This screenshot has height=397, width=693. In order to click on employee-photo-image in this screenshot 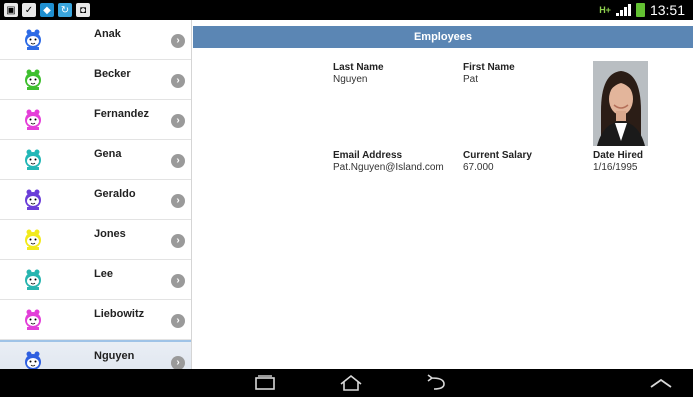, I will do `click(620, 103)`.